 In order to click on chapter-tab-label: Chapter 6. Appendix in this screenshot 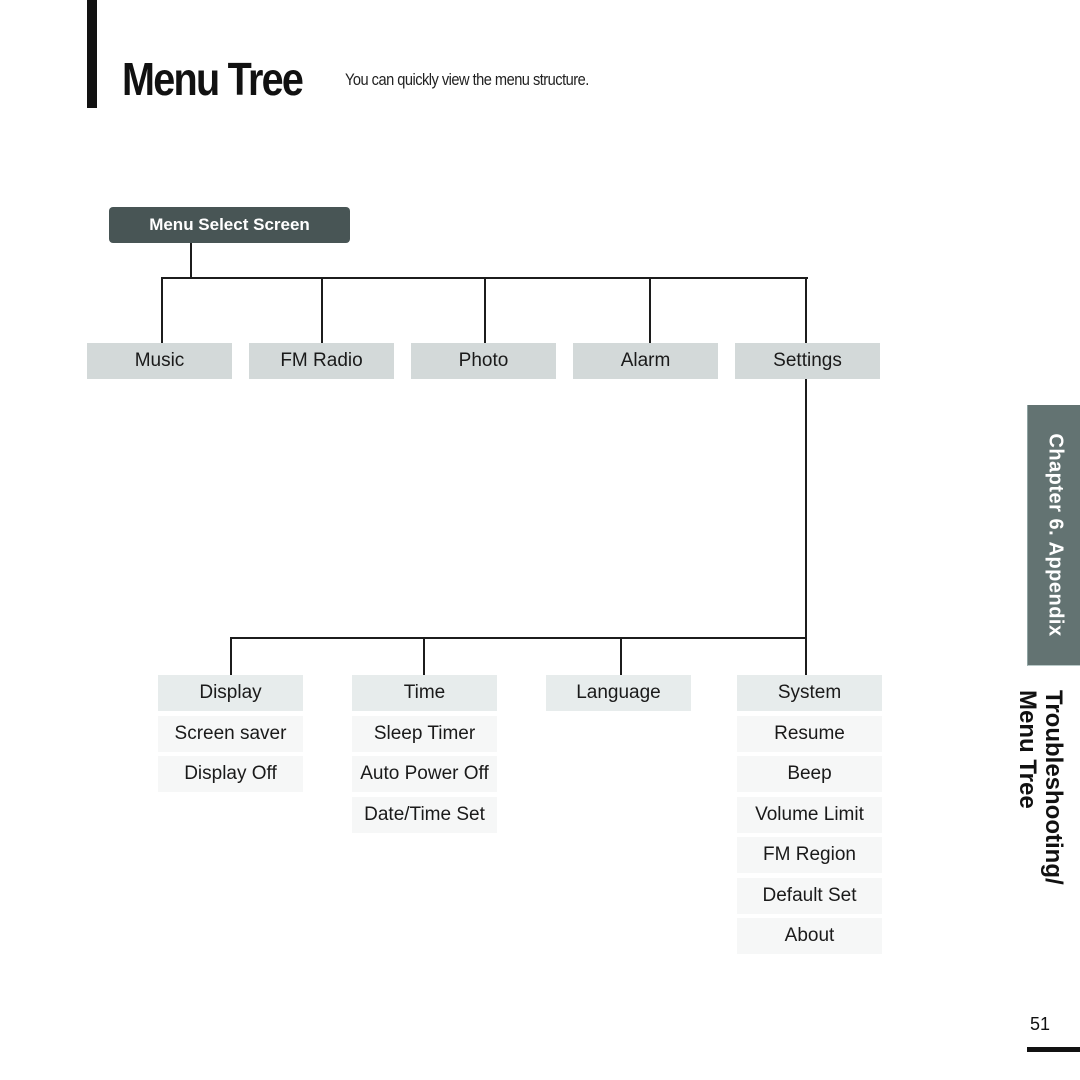, I will do `click(1055, 535)`.